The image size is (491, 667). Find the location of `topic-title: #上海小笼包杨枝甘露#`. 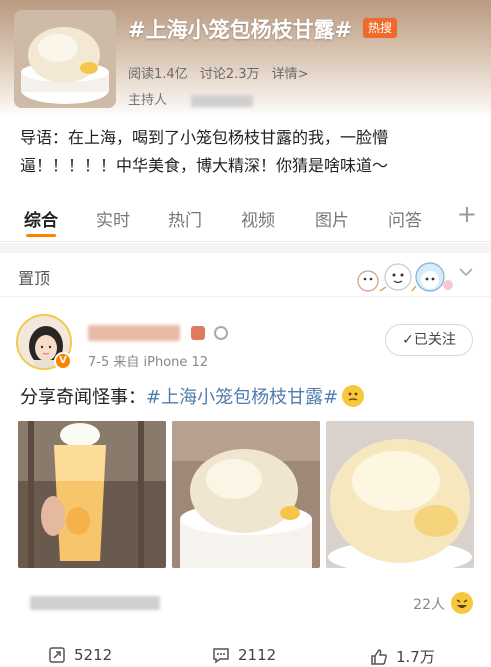

topic-title: #上海小笼包杨枝甘露# is located at coordinates (240, 30).